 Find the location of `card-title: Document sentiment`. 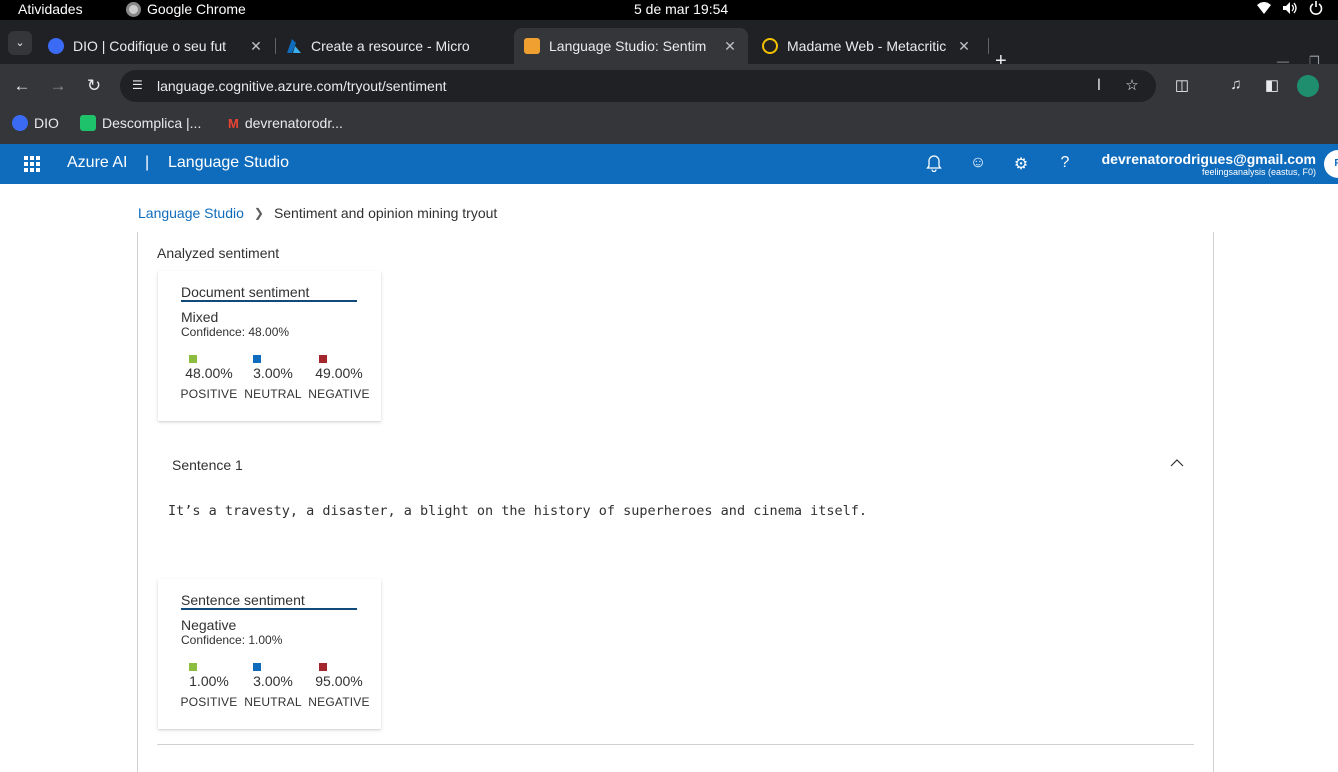

card-title: Document sentiment is located at coordinates (269, 293).